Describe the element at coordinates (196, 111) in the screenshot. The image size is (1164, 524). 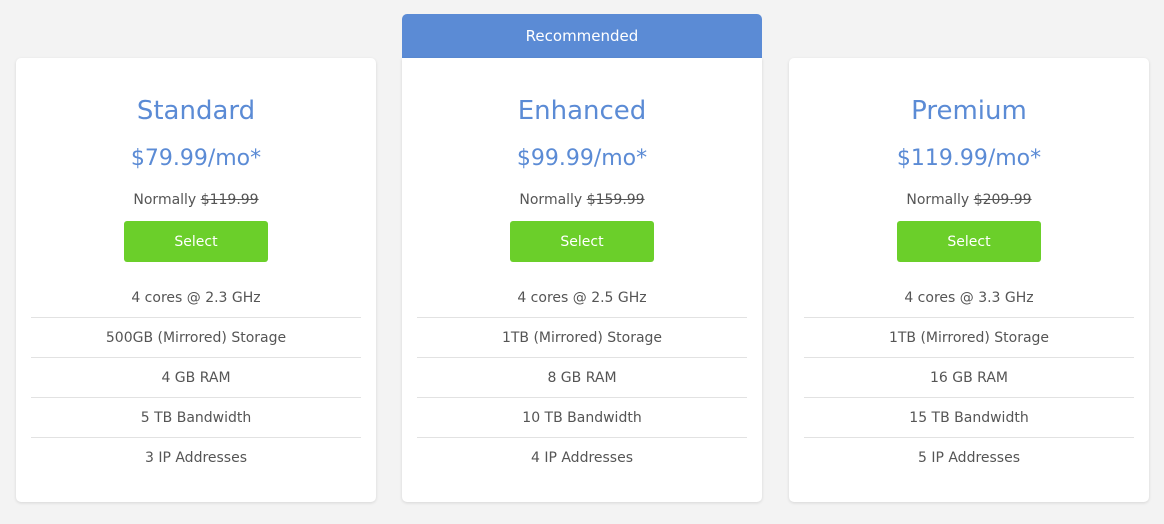
I see `plan-name: Standard` at that location.